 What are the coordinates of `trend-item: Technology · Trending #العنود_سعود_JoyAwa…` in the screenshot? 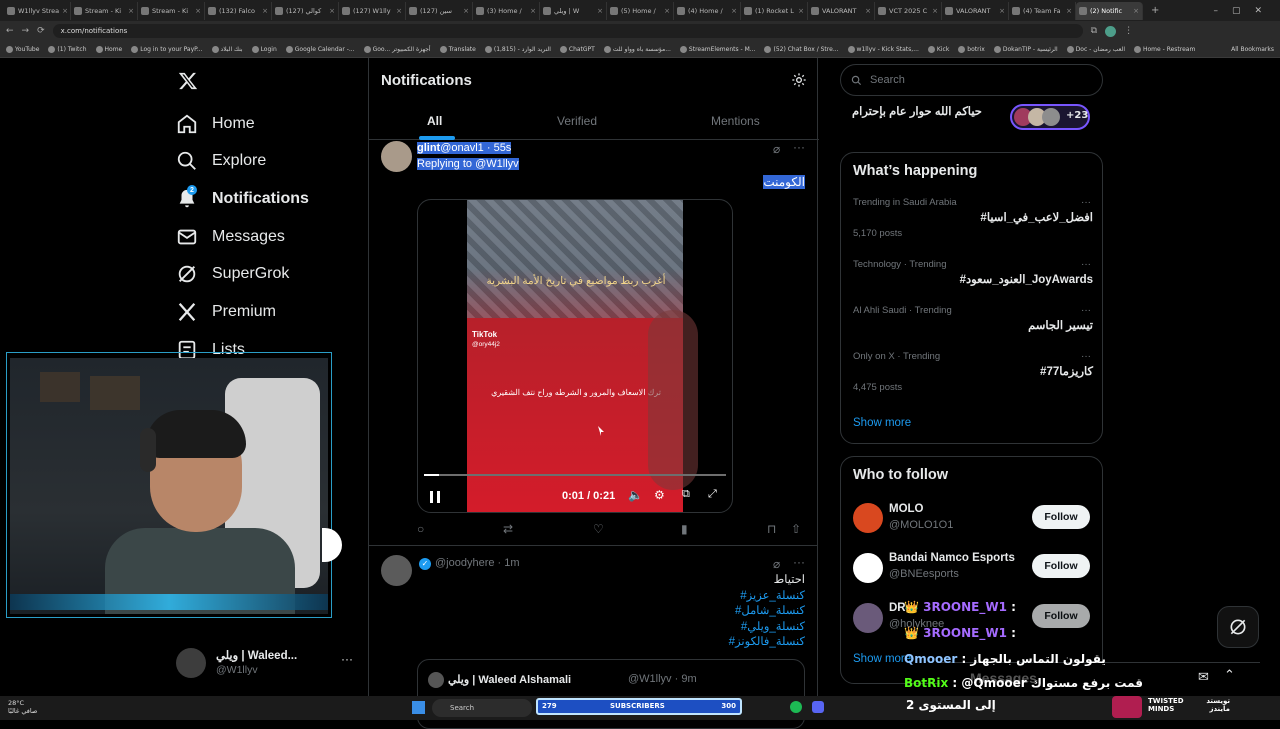 It's located at (973, 272).